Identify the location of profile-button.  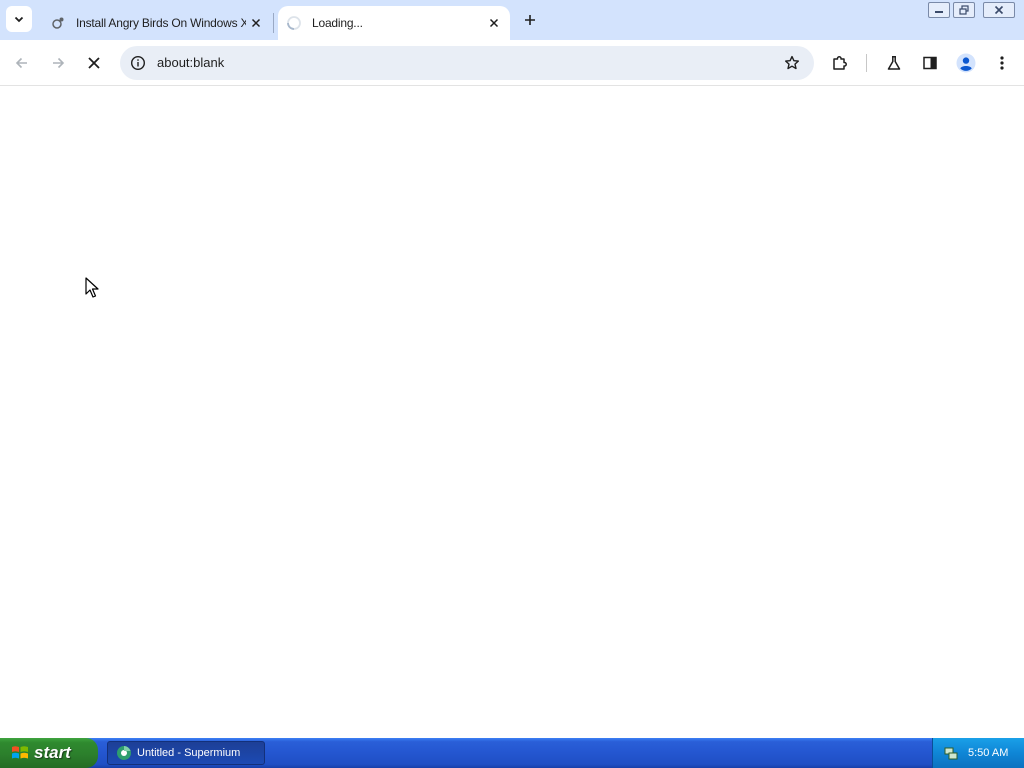
(966, 63).